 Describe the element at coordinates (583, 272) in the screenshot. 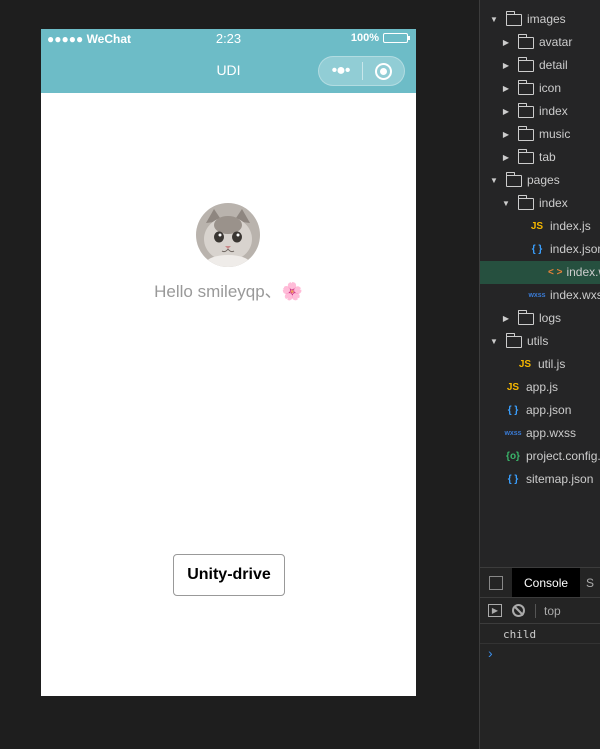

I see `tree-item-label: index.wxml` at that location.